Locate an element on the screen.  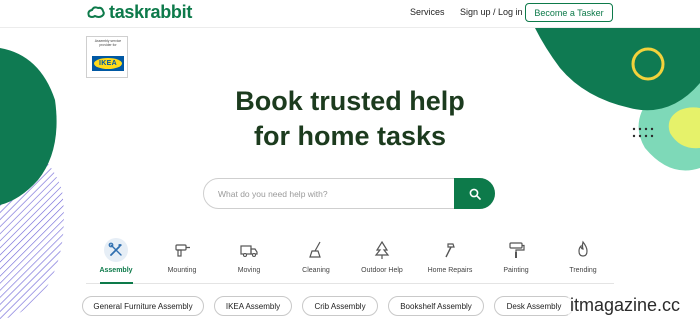
category-label: Painting is located at coordinates (516, 270).